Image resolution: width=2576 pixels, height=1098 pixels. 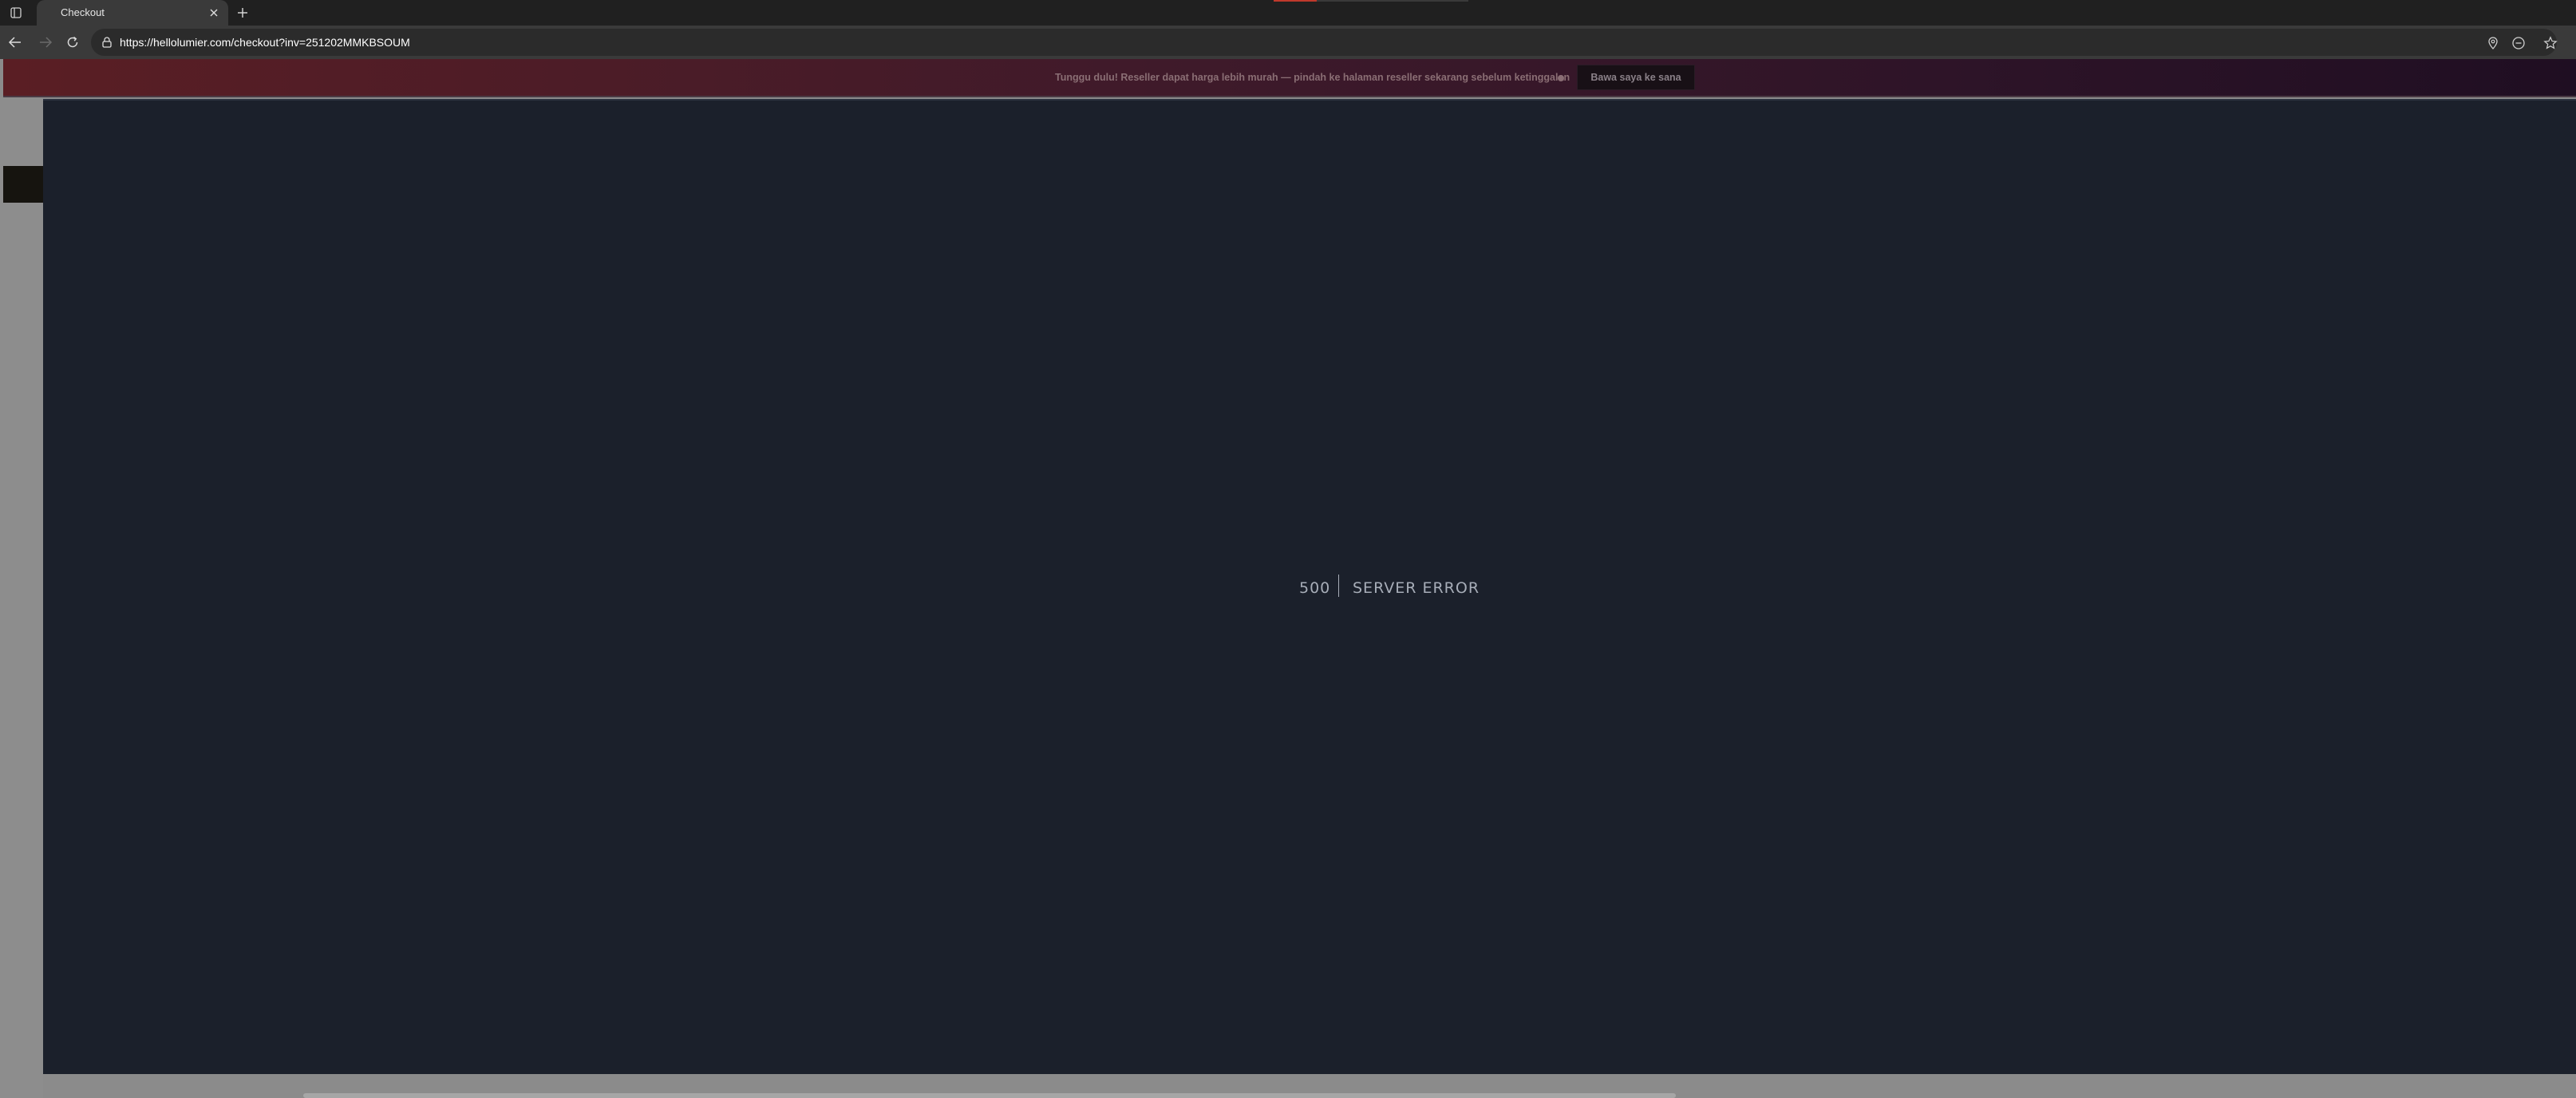 I want to click on location-pin-icon, so click(x=2493, y=43).